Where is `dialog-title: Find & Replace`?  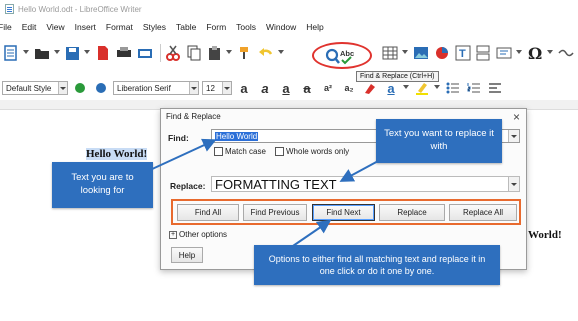
dialog-title: Find & Replace is located at coordinates (193, 116).